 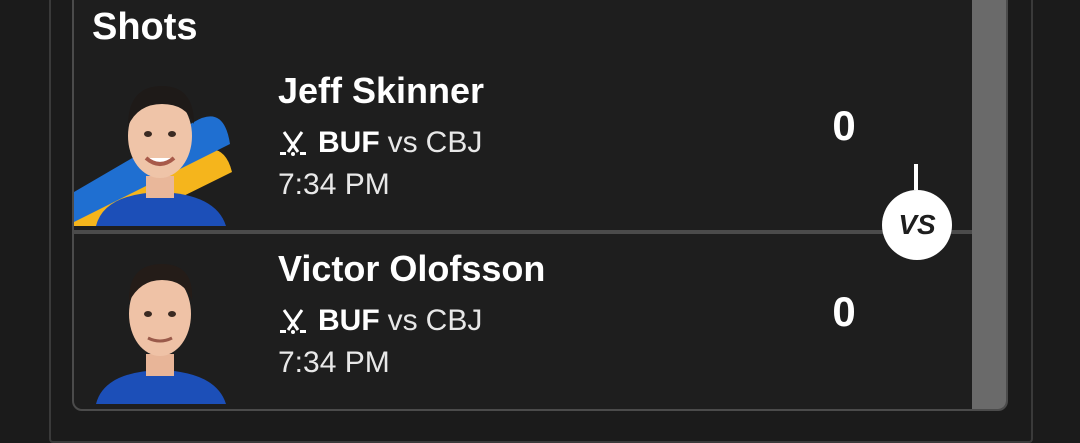 What do you see at coordinates (381, 90) in the screenshot?
I see `player-name: Jeff Skinner` at bounding box center [381, 90].